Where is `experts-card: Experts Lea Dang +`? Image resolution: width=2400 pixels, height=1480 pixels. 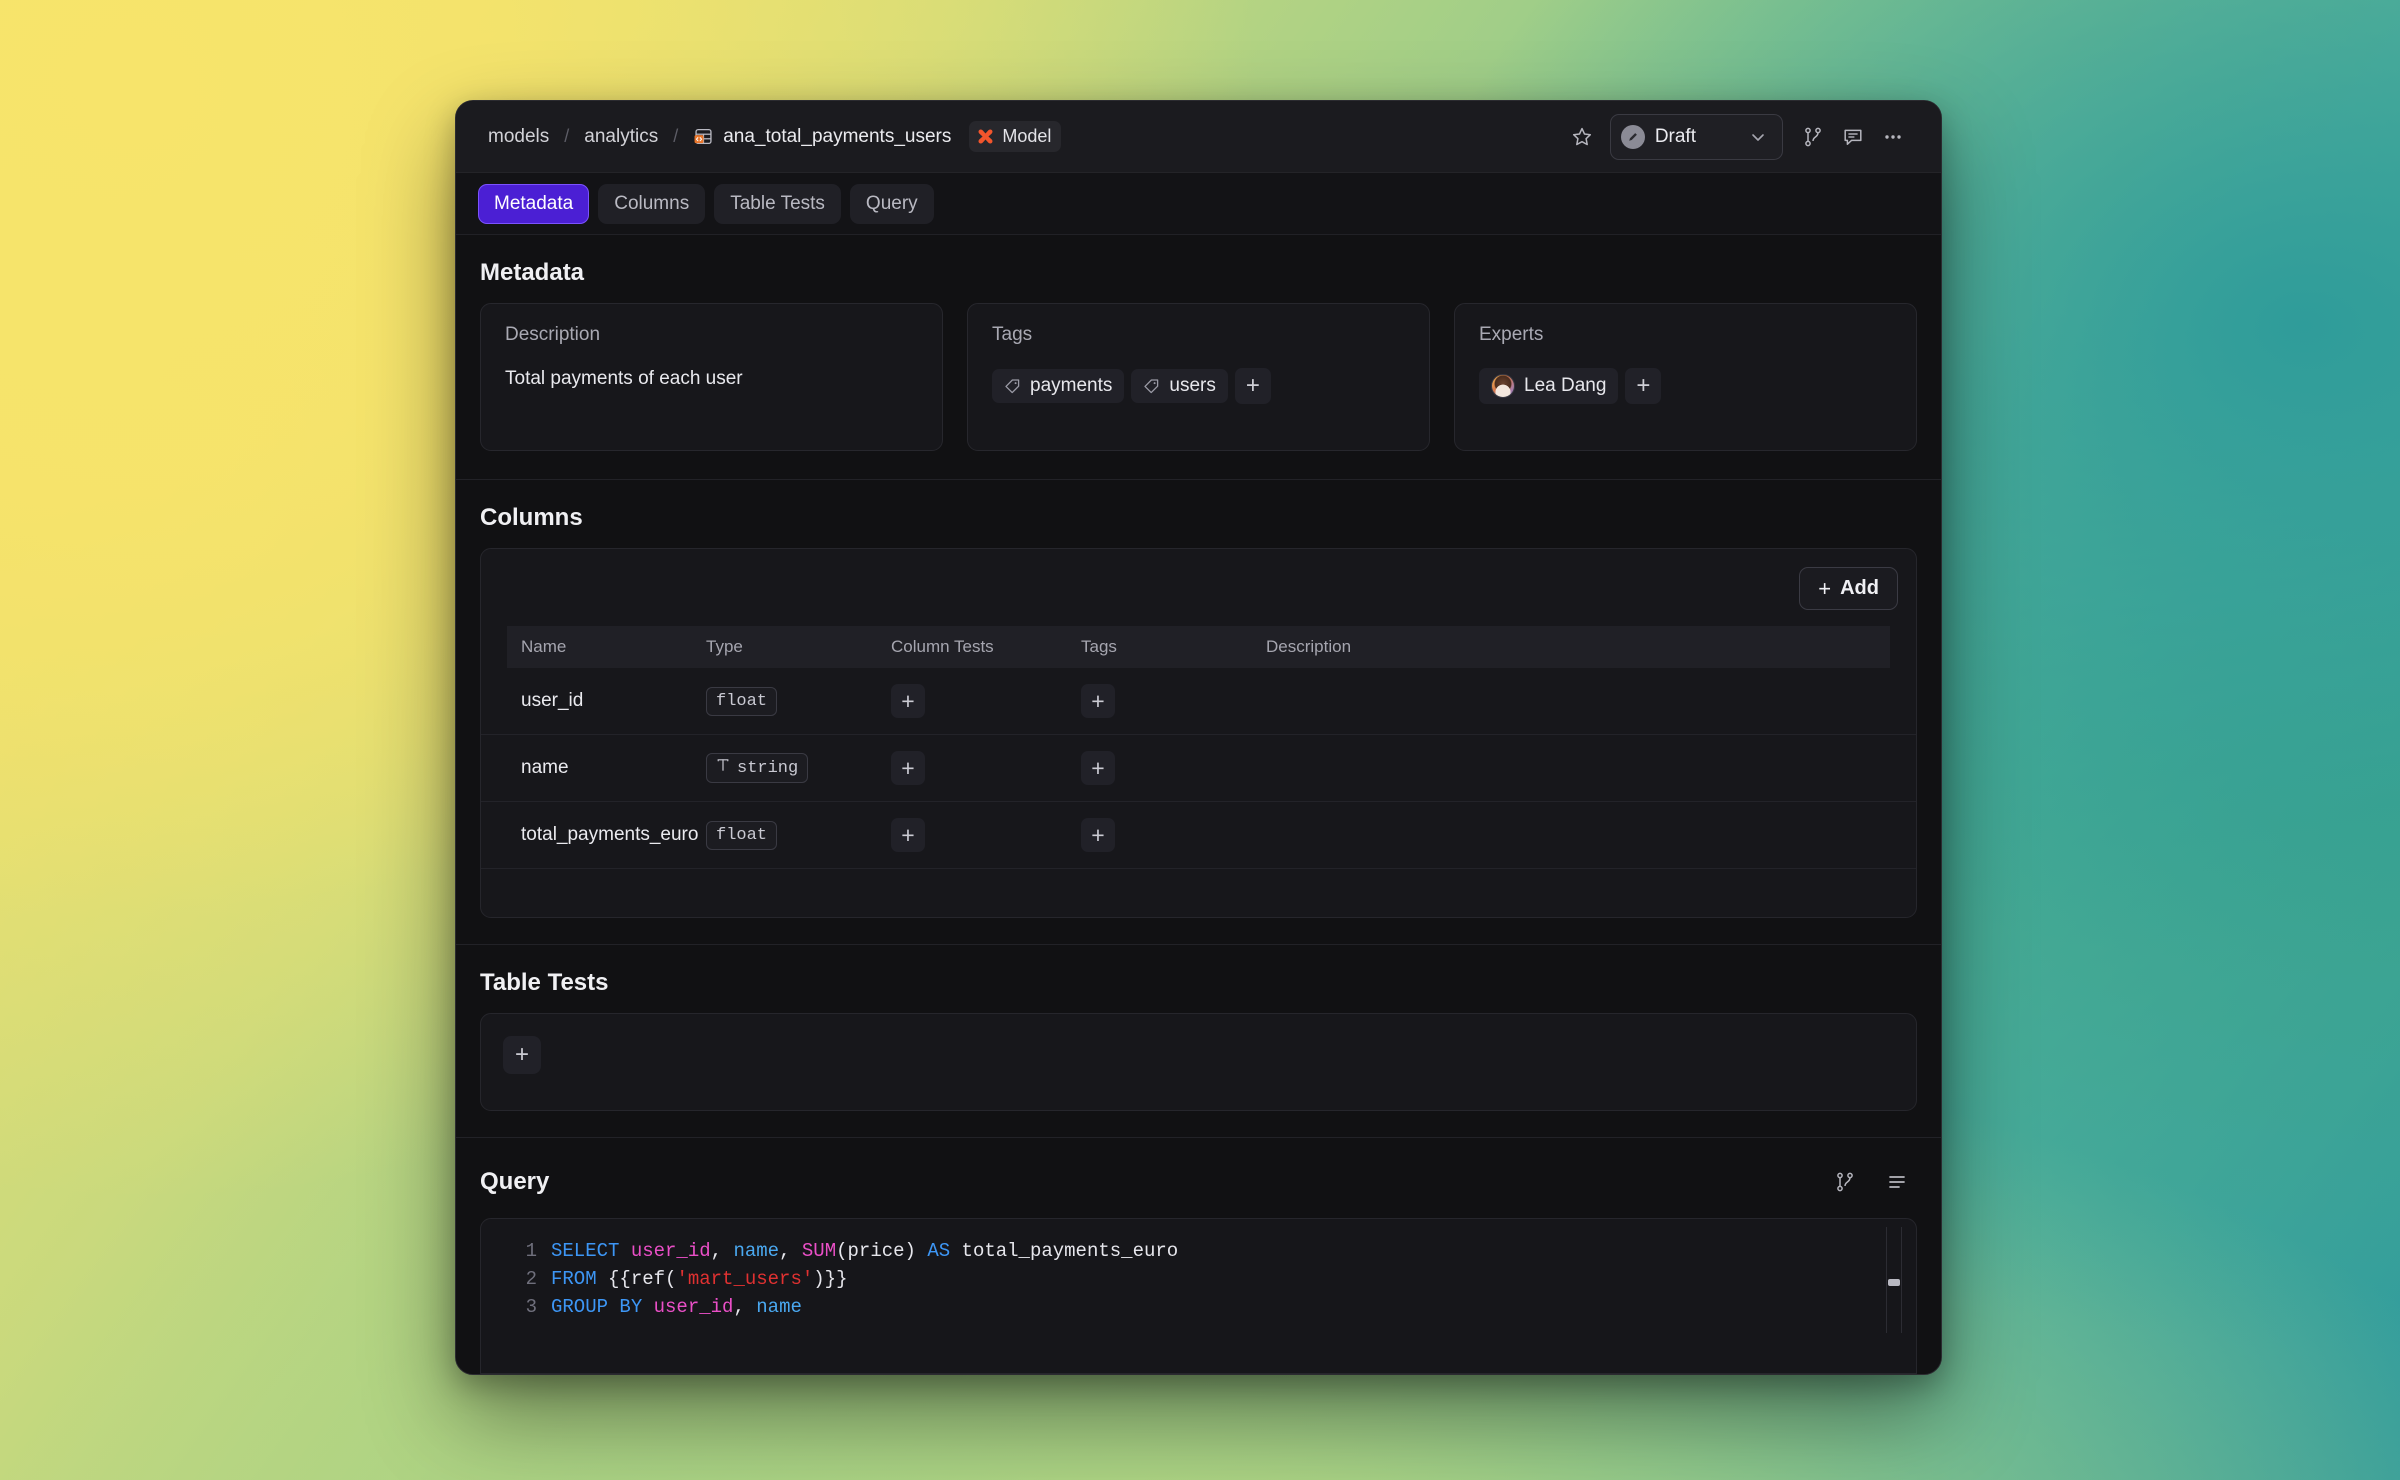
experts-card: Experts Lea Dang + is located at coordinates (1685, 377).